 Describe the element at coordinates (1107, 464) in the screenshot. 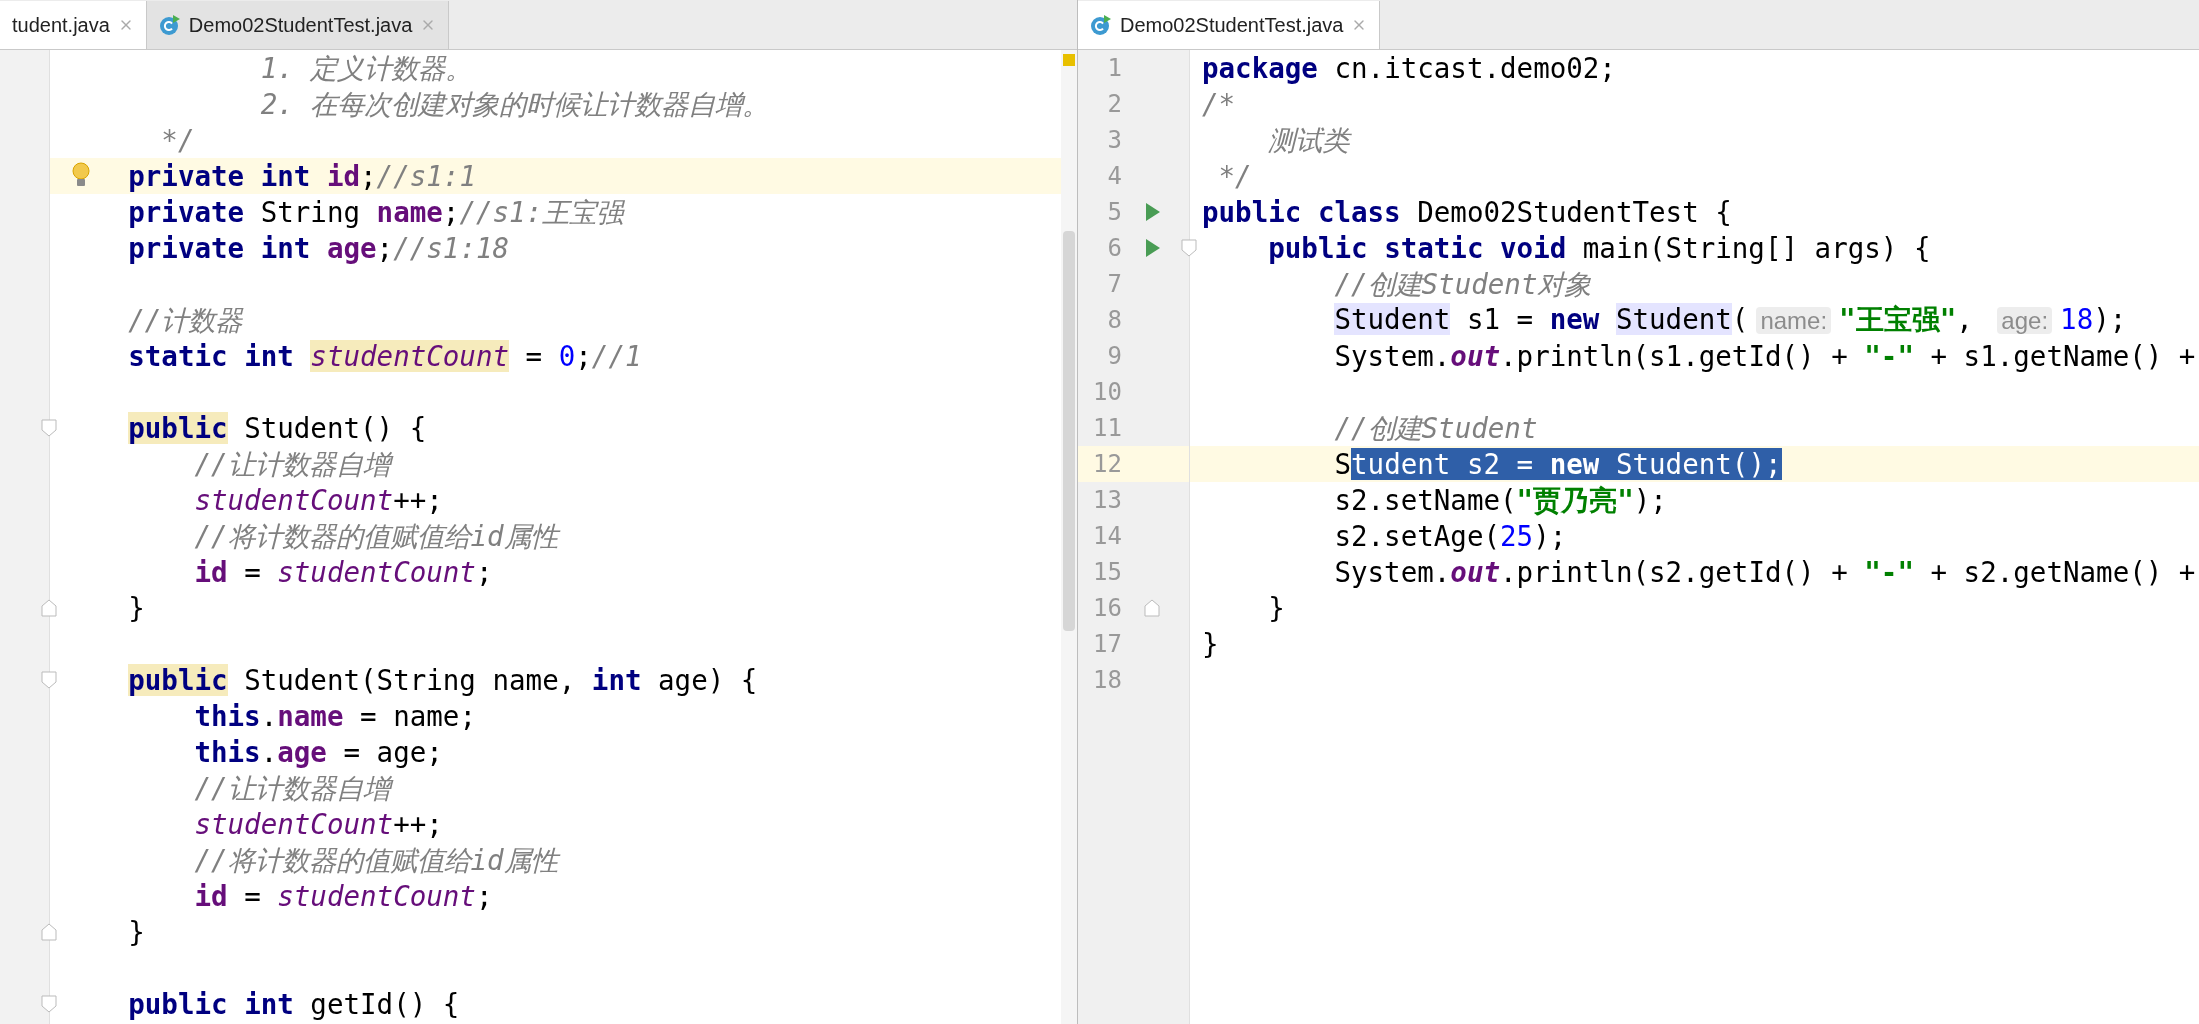

I see `line-number: 12` at that location.